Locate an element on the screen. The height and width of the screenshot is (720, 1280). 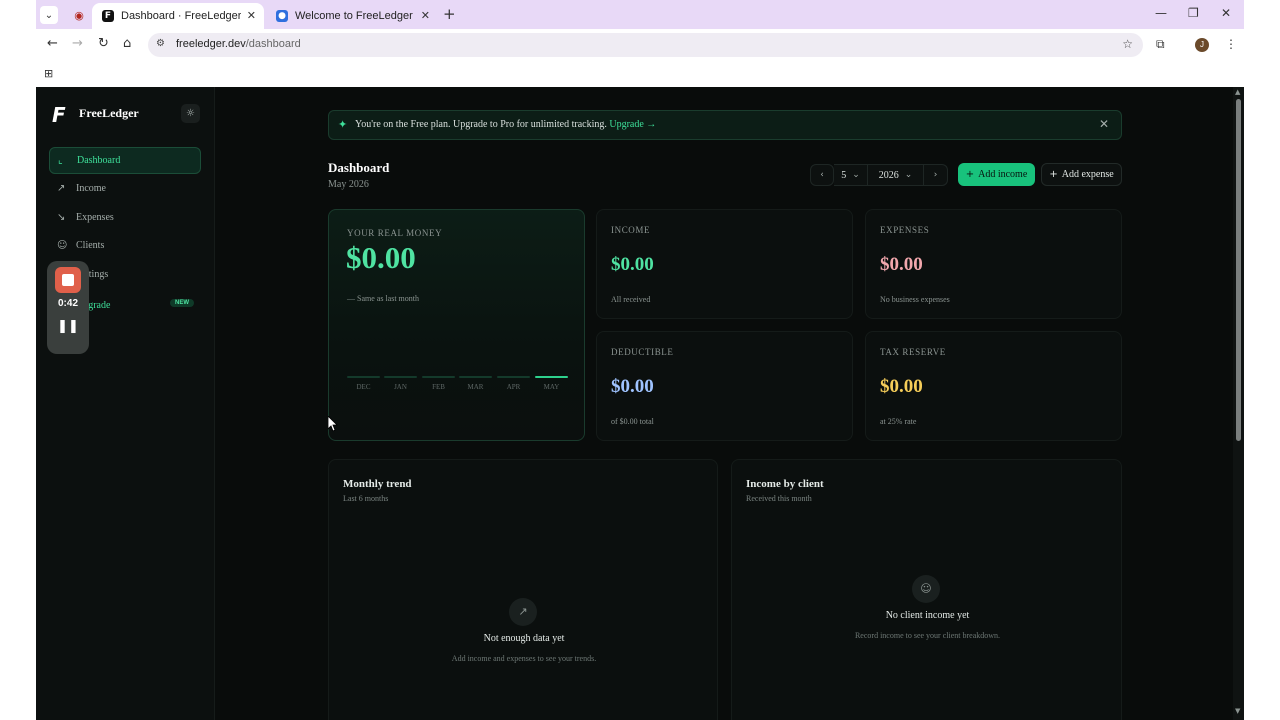
plus-icon: + is located at coordinates (970, 174).